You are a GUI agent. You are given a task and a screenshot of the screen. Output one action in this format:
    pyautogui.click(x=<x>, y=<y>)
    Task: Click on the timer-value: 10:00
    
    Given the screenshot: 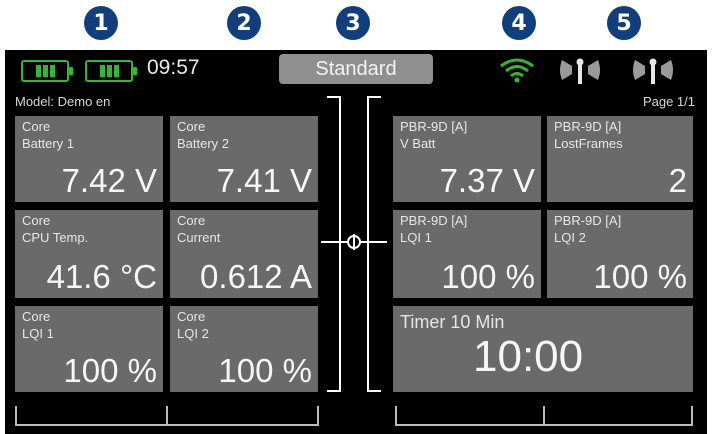 What is the action you would take?
    pyautogui.click(x=528, y=356)
    